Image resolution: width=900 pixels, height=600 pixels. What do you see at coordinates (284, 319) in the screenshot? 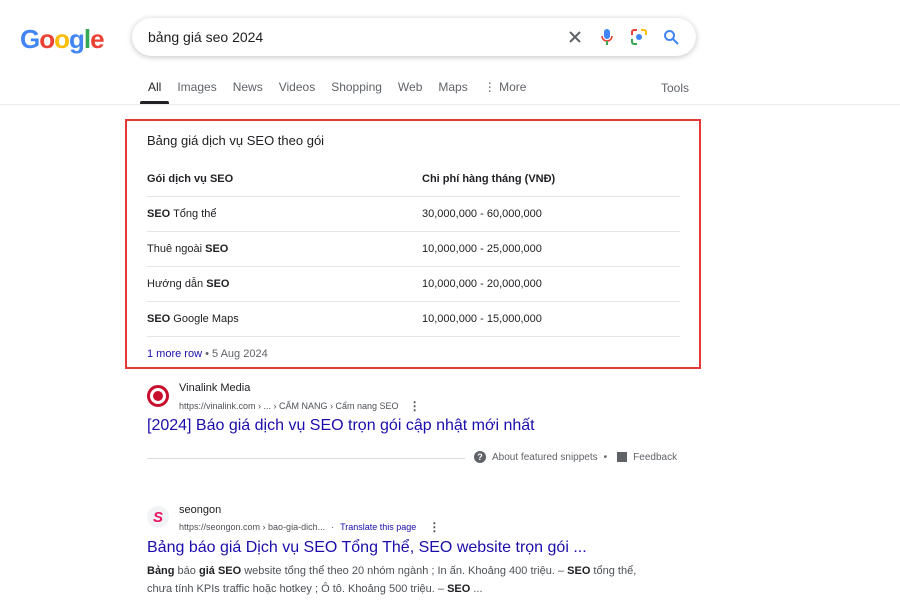
I see `service-cell: SEO Google Maps` at bounding box center [284, 319].